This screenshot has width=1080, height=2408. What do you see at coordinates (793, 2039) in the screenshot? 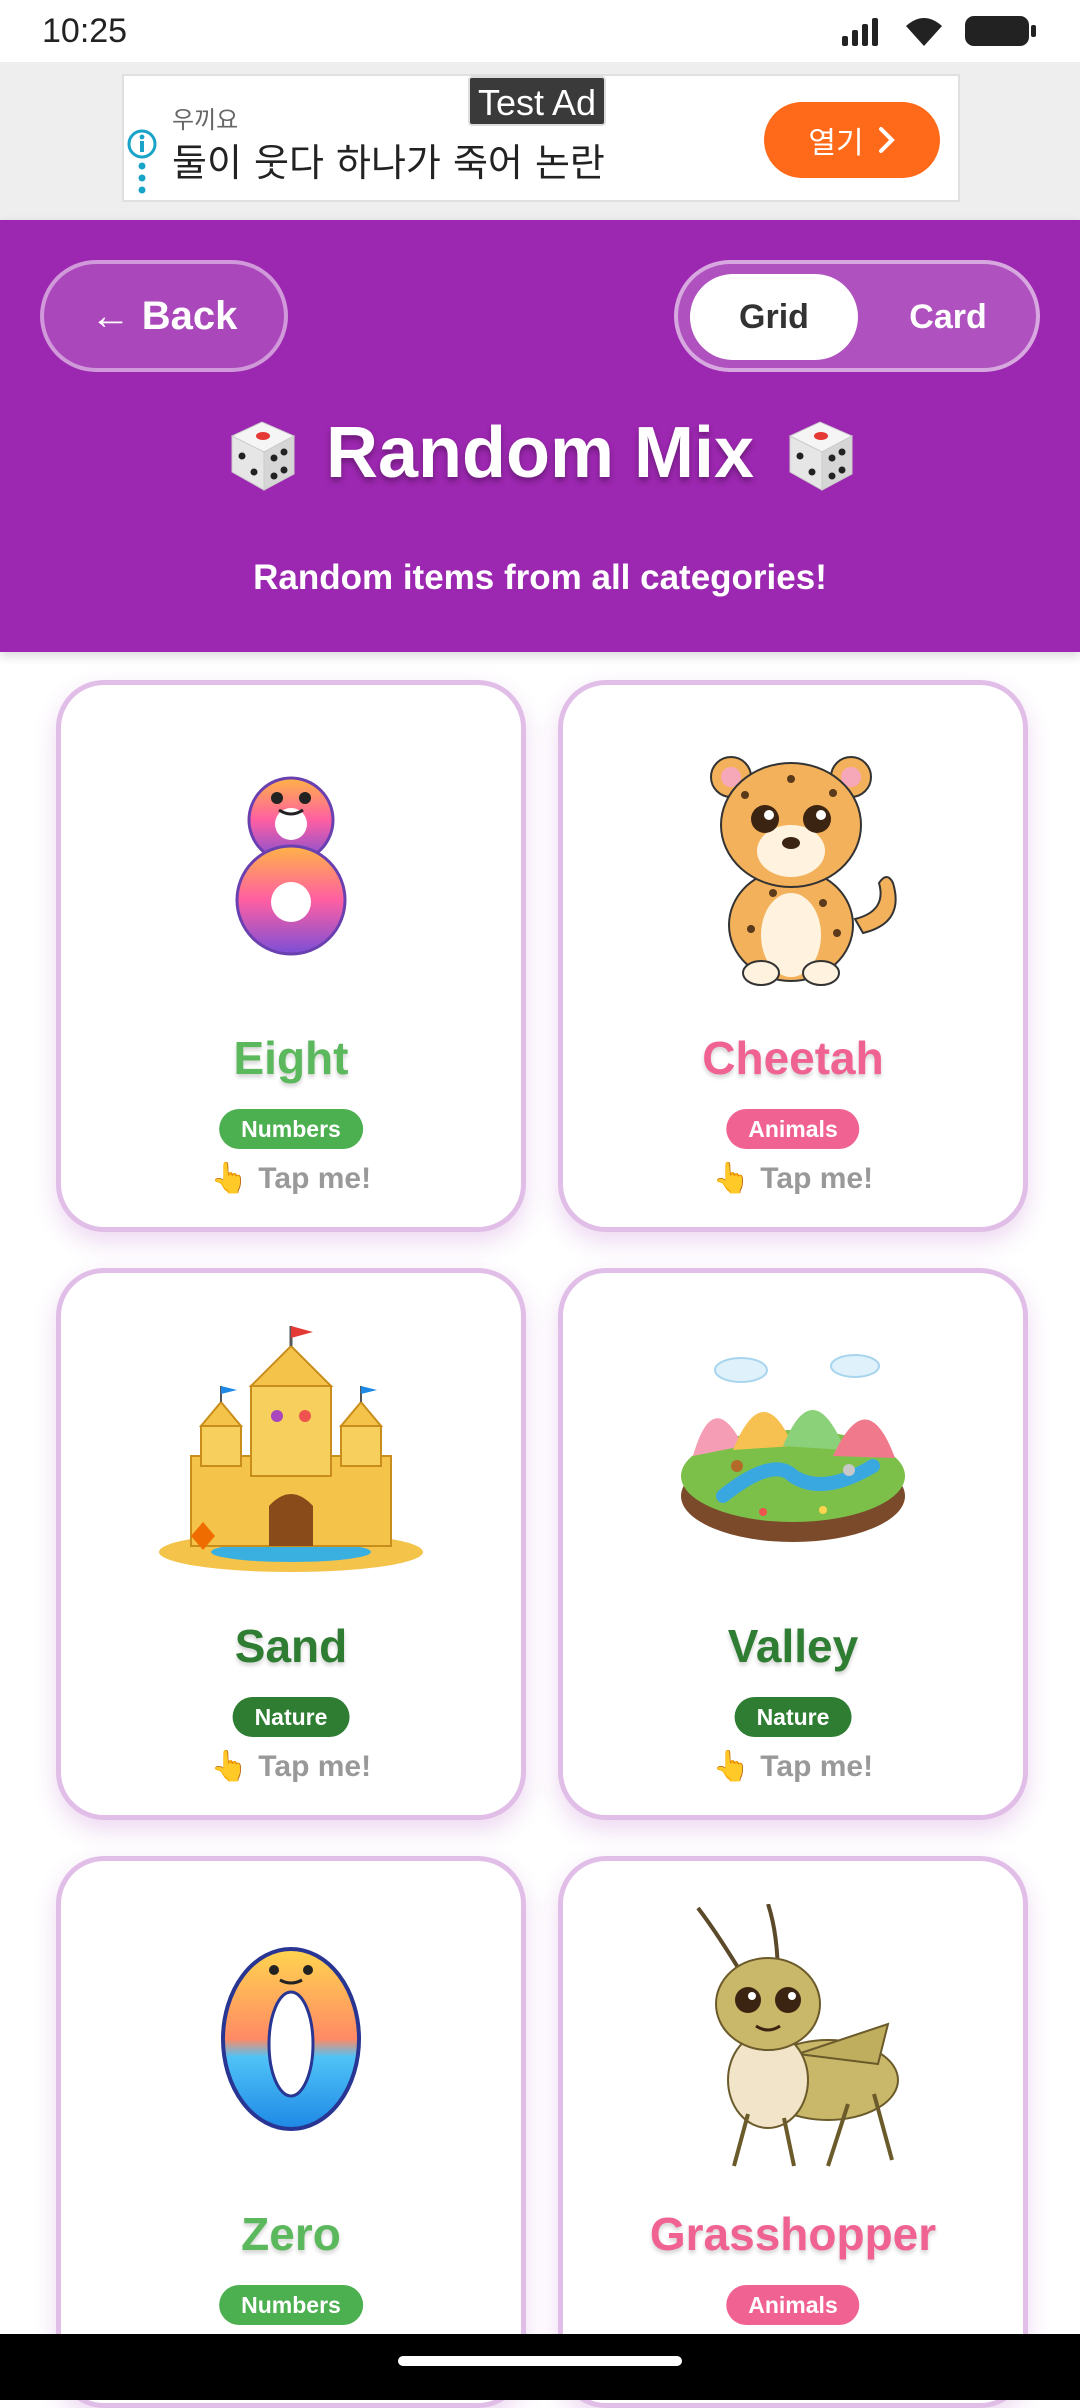
I see `grasshopper-icon` at bounding box center [793, 2039].